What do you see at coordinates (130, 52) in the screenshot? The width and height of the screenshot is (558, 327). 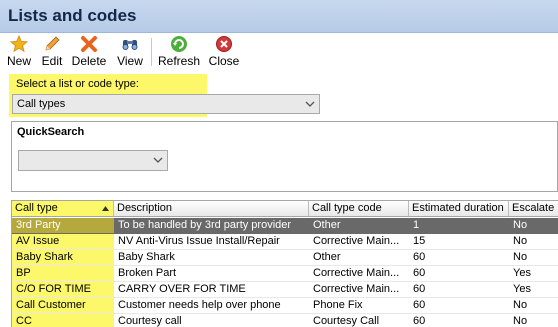 I see `view-button: View` at bounding box center [130, 52].